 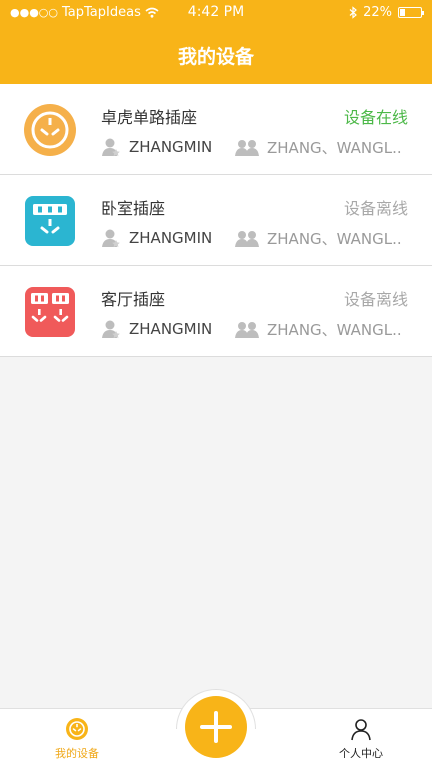 What do you see at coordinates (215, 57) in the screenshot?
I see `page-title: 我的设备` at bounding box center [215, 57].